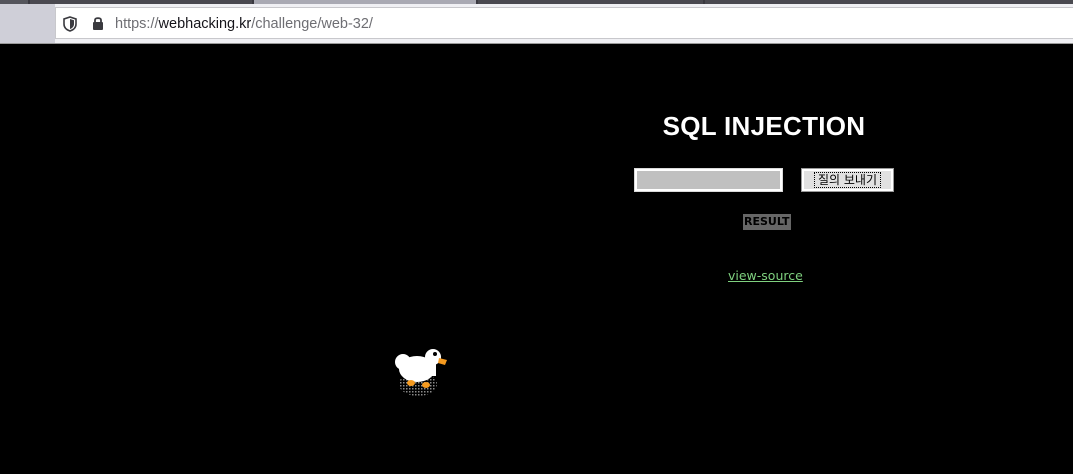 This screenshot has width=1073, height=474. I want to click on query-input, so click(708, 180).